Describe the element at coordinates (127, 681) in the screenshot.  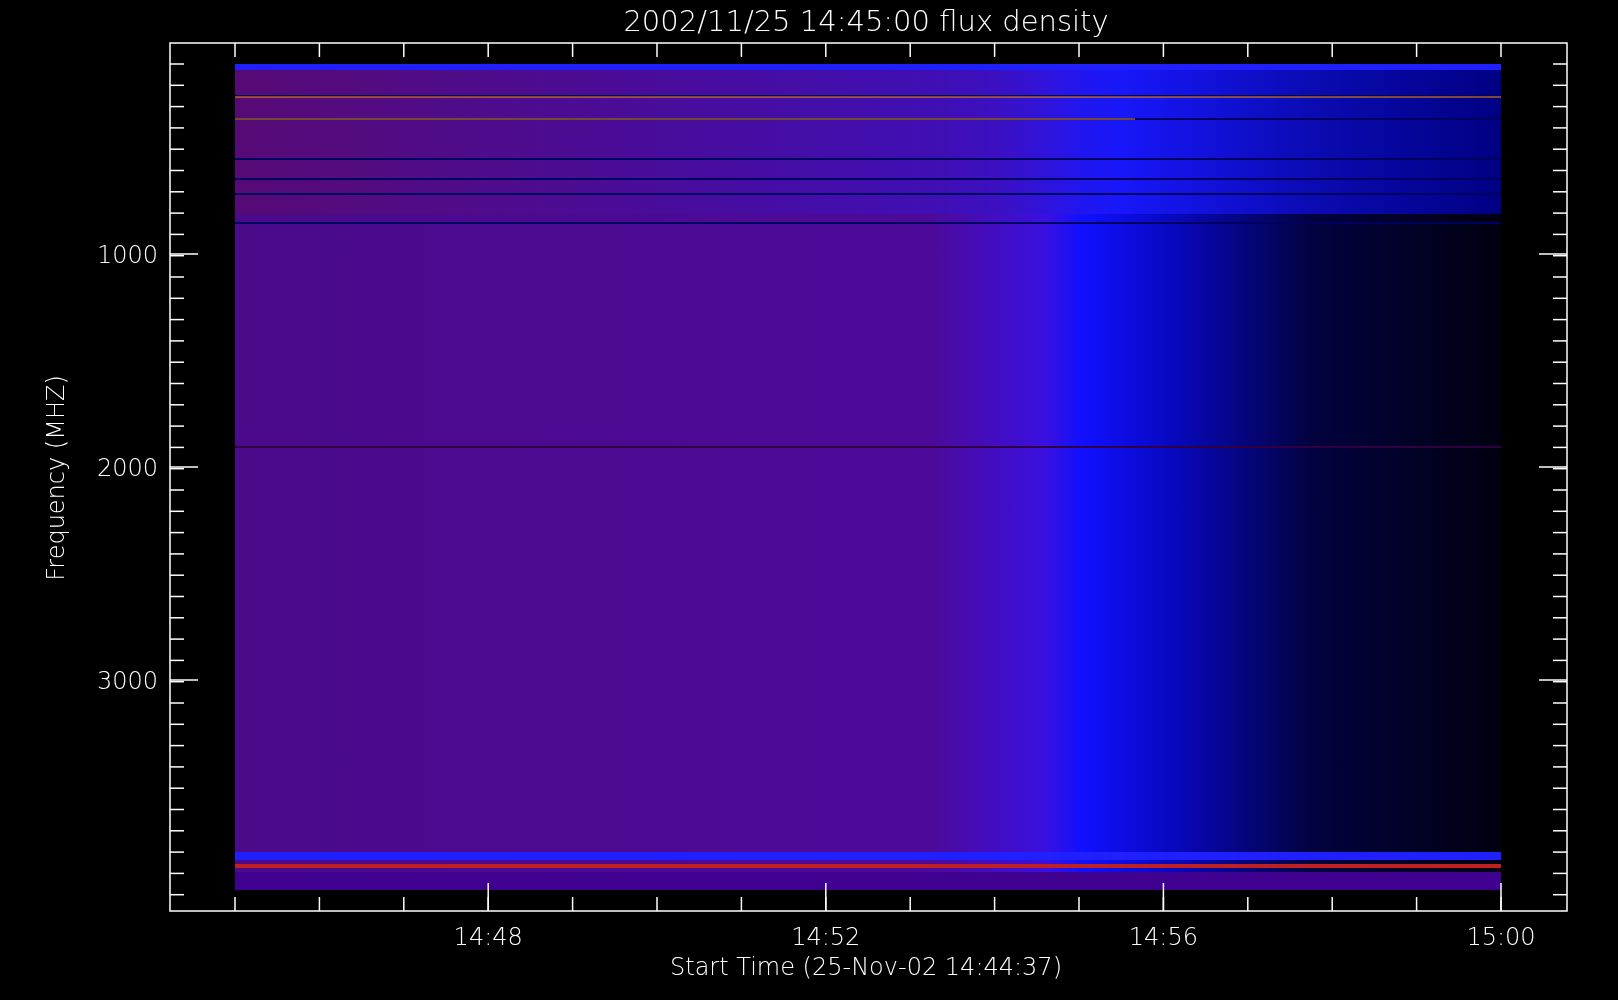
I see `y-tick-label: 3000` at that location.